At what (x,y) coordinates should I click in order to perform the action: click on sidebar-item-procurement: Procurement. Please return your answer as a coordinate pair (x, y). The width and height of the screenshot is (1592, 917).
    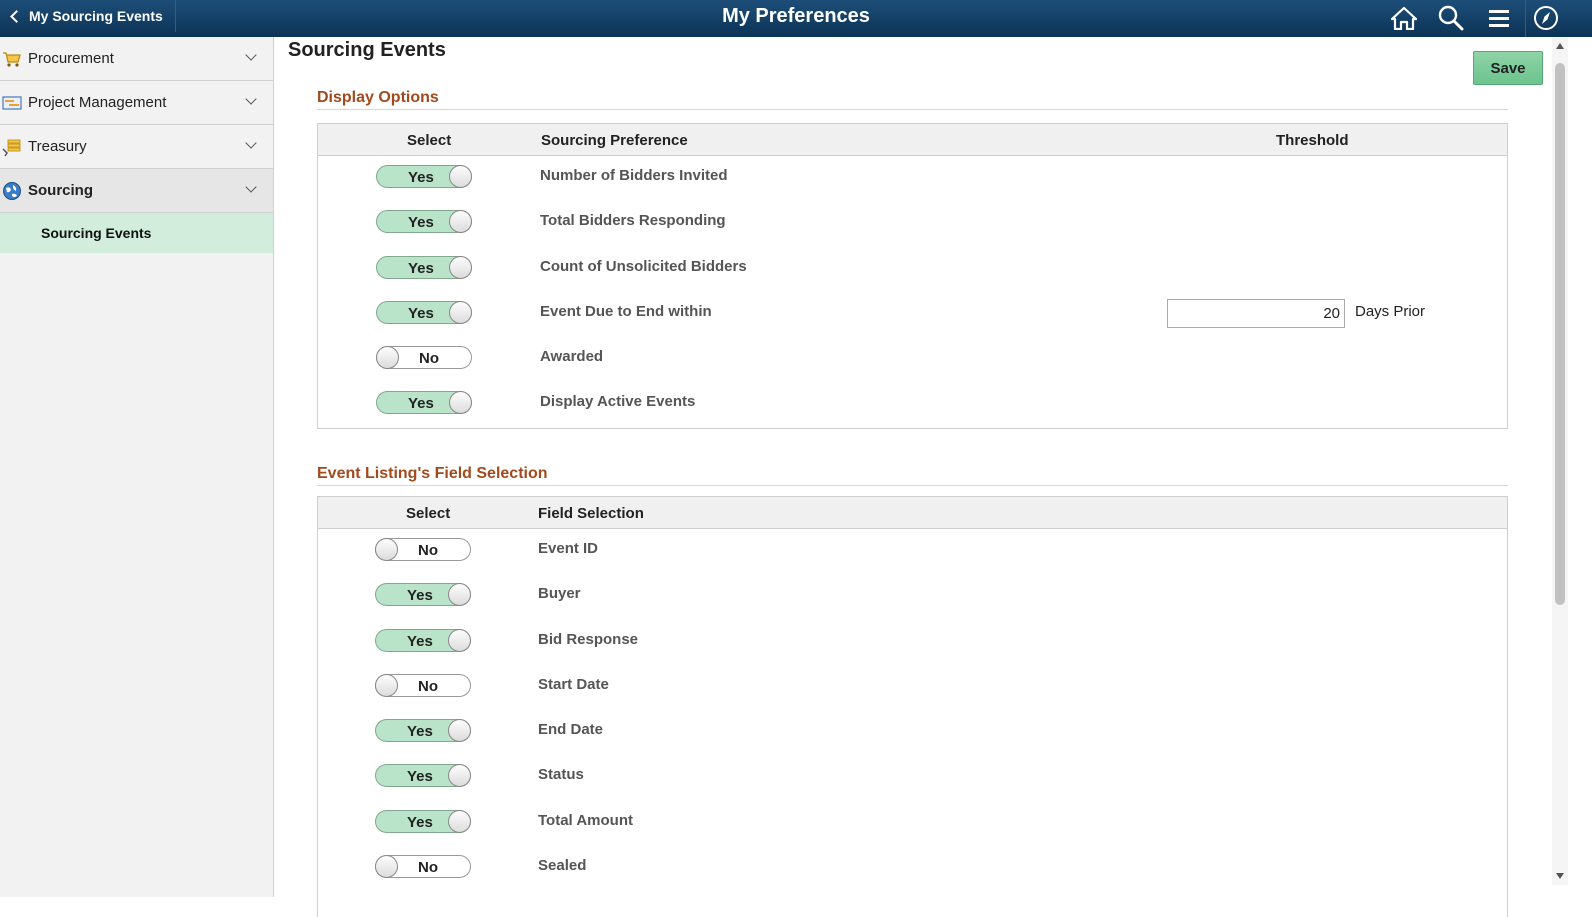
    Looking at the image, I should click on (136, 59).